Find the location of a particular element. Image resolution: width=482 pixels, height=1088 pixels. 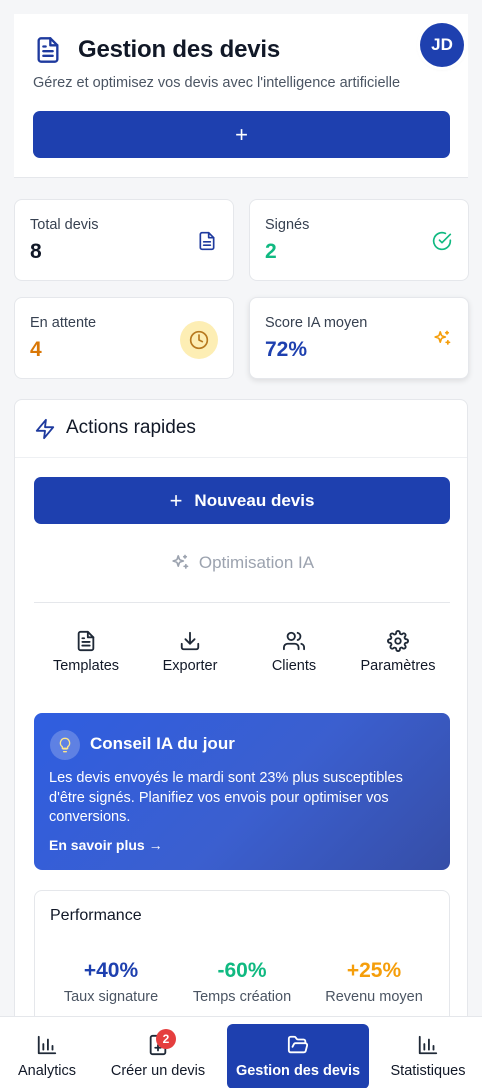

folder-open-icon is located at coordinates (298, 1045).